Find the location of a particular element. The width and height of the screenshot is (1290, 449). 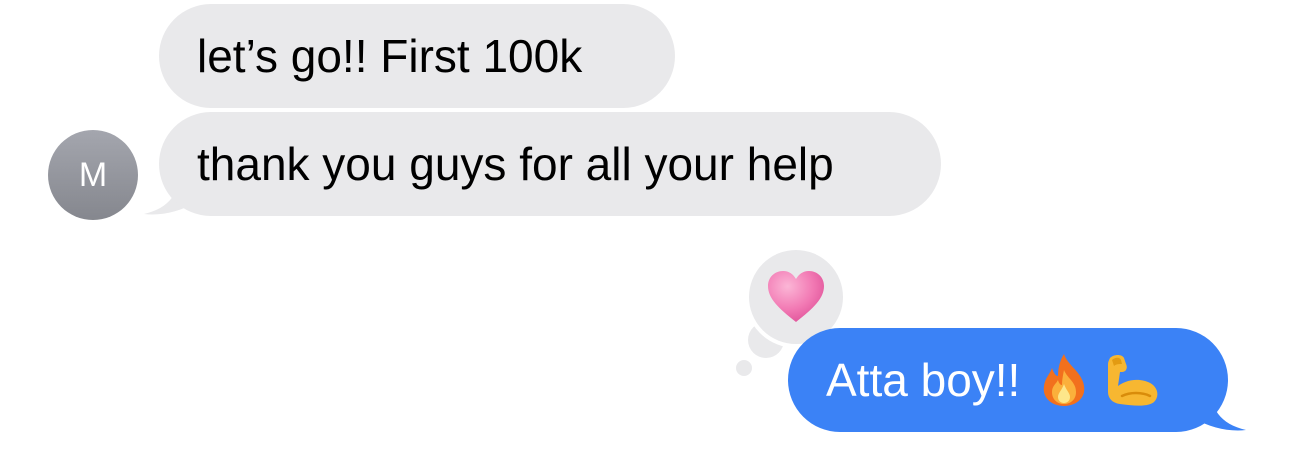

message-bubble-outgoing: Atta boy!! is located at coordinates (1008, 380).